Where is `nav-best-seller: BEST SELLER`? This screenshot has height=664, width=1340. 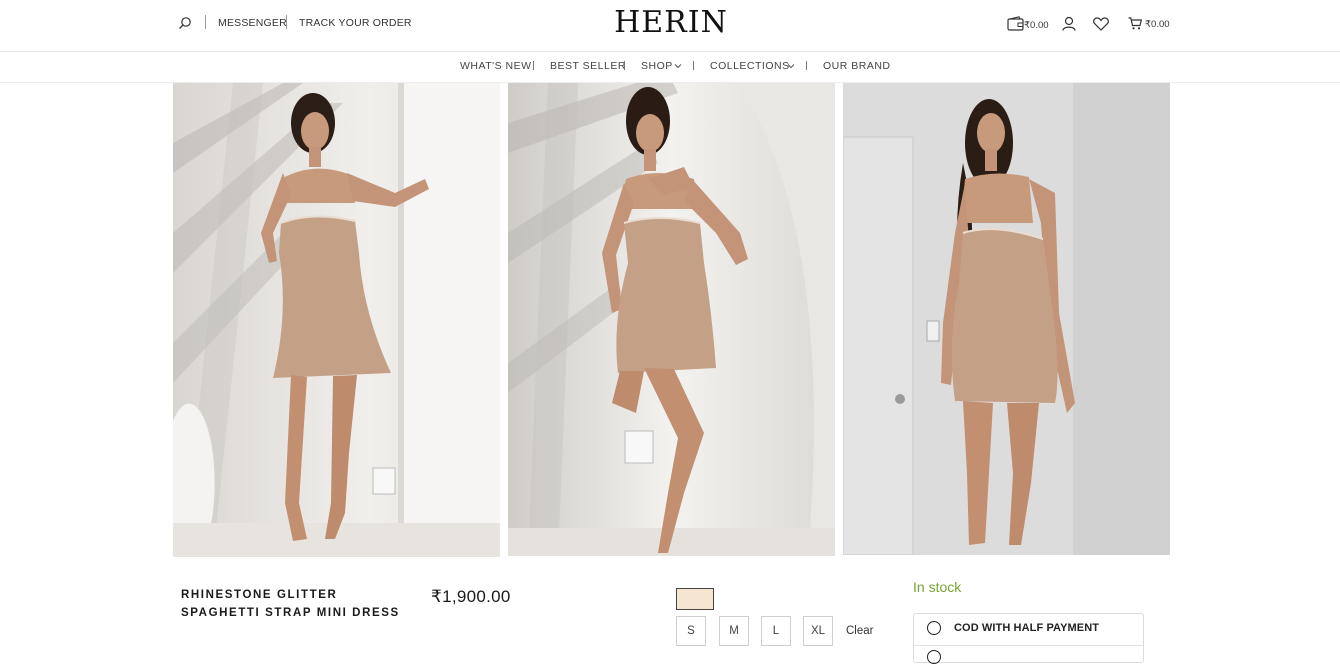
nav-best-seller: BEST SELLER is located at coordinates (588, 66).